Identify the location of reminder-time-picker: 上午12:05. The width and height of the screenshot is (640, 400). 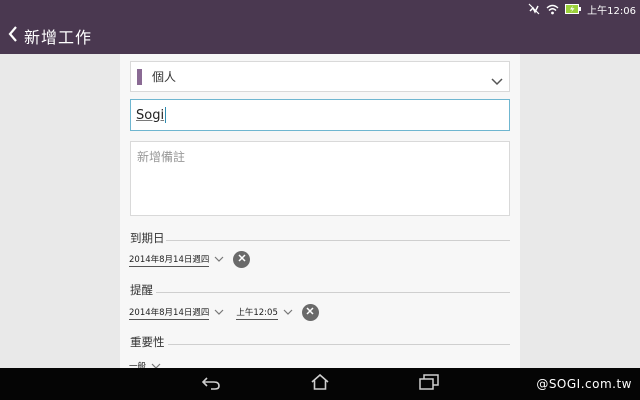
(257, 313).